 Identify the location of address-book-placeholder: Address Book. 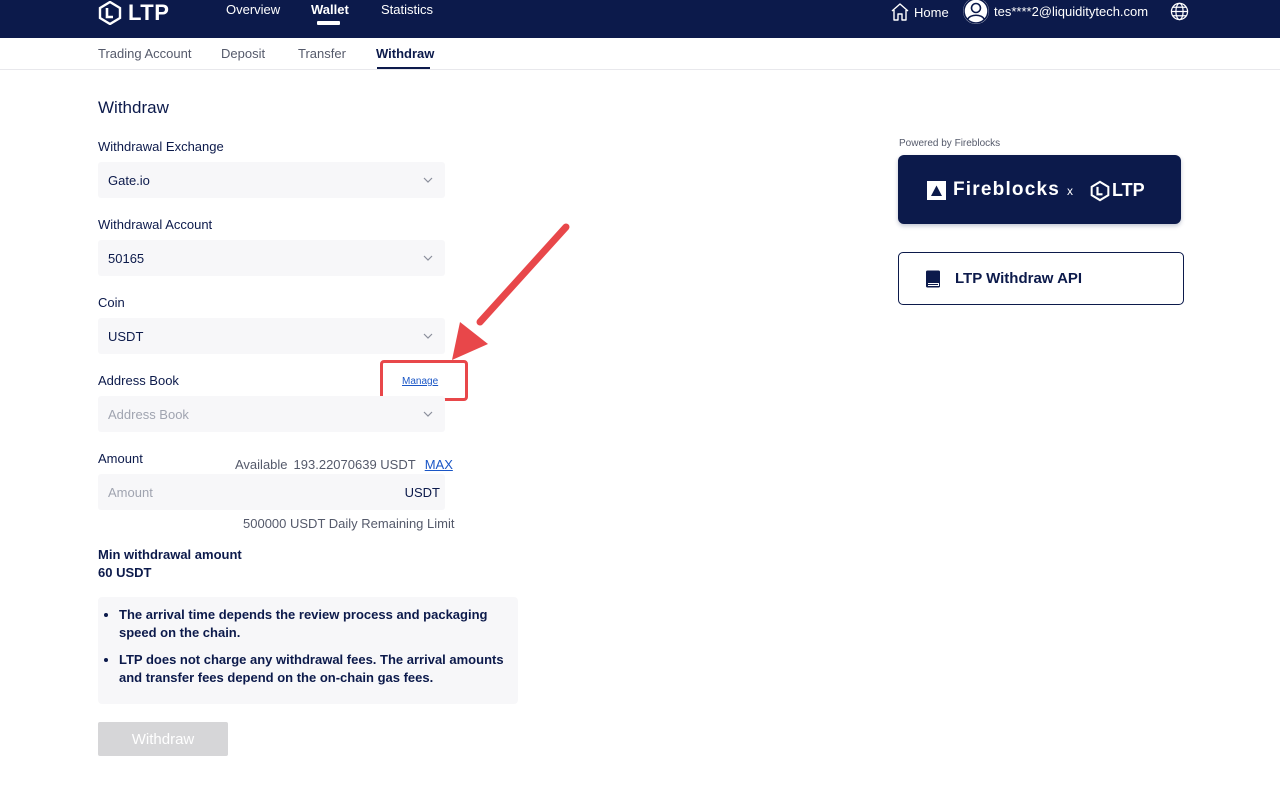
(148, 414).